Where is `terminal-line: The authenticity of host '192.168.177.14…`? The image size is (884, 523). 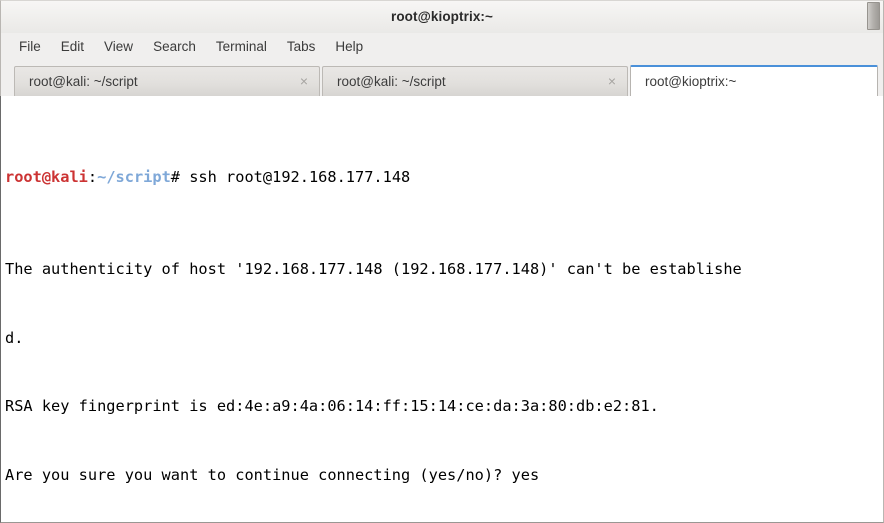
terminal-line: The authenticity of host '192.168.177.14… is located at coordinates (373, 268).